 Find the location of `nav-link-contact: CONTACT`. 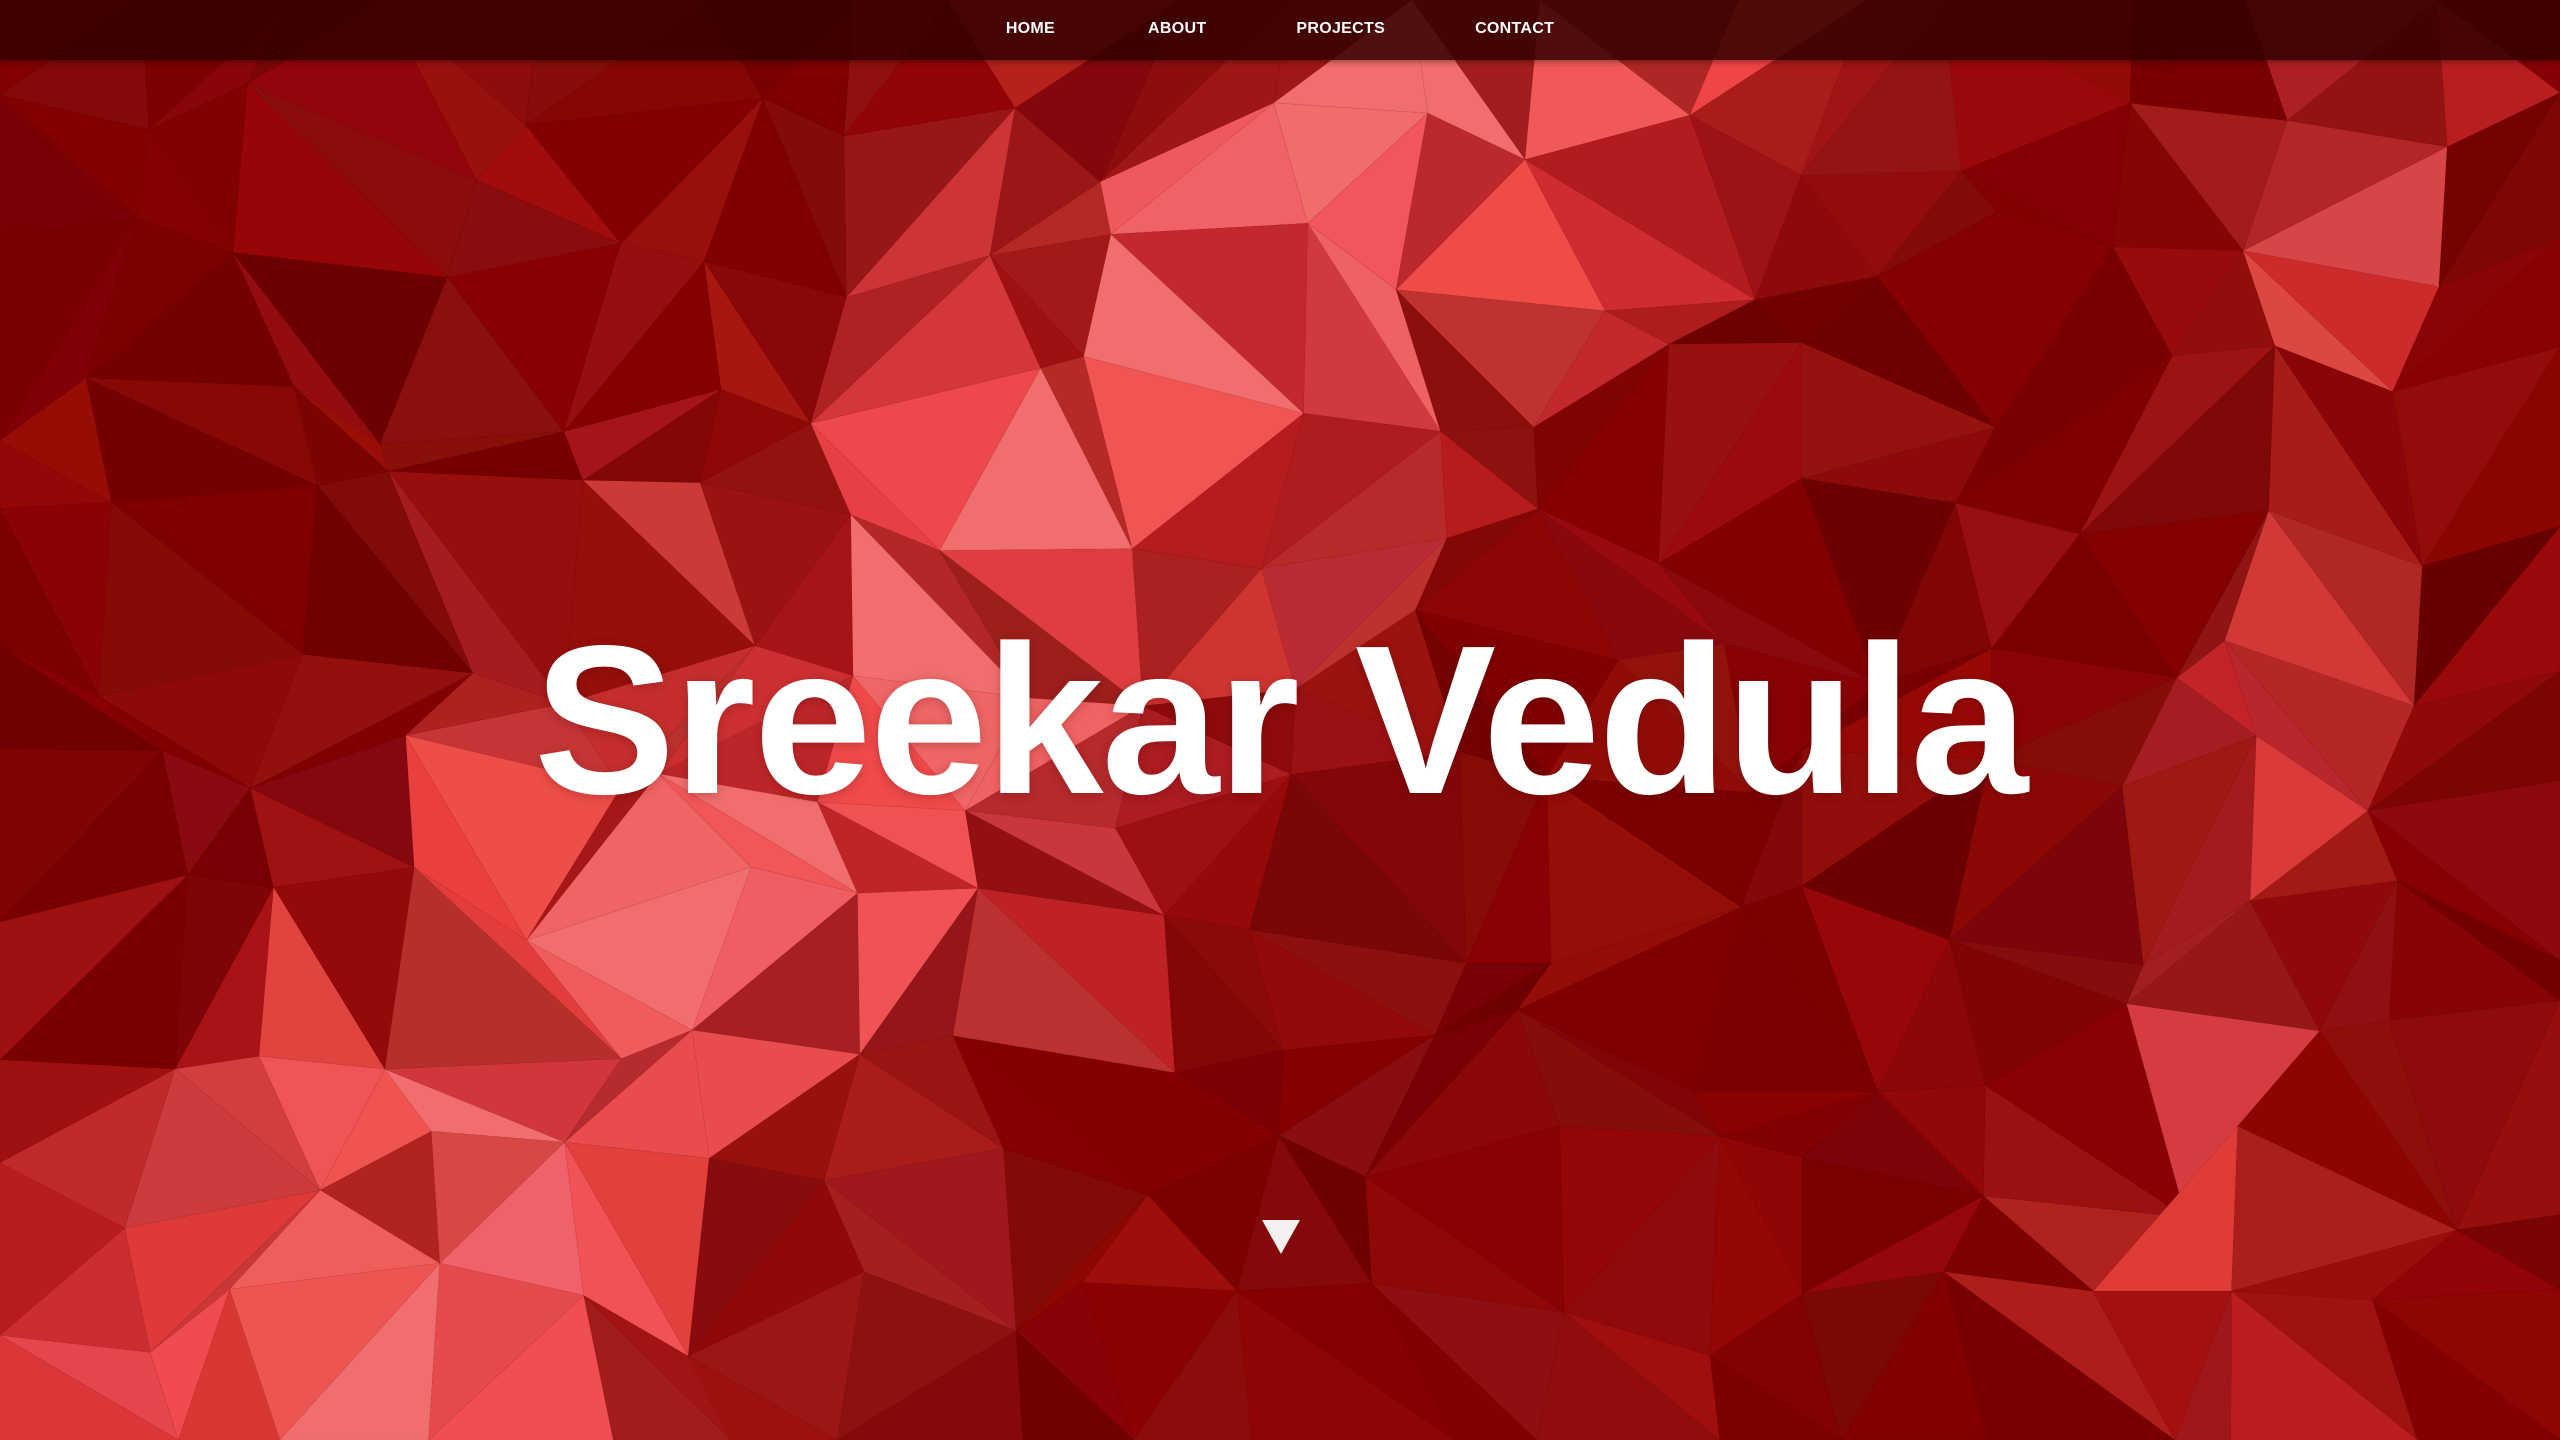

nav-link-contact: CONTACT is located at coordinates (1514, 29).